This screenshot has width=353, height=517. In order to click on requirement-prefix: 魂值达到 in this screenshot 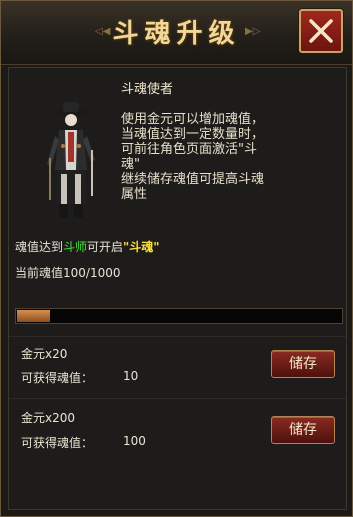, I will do `click(39, 247)`.